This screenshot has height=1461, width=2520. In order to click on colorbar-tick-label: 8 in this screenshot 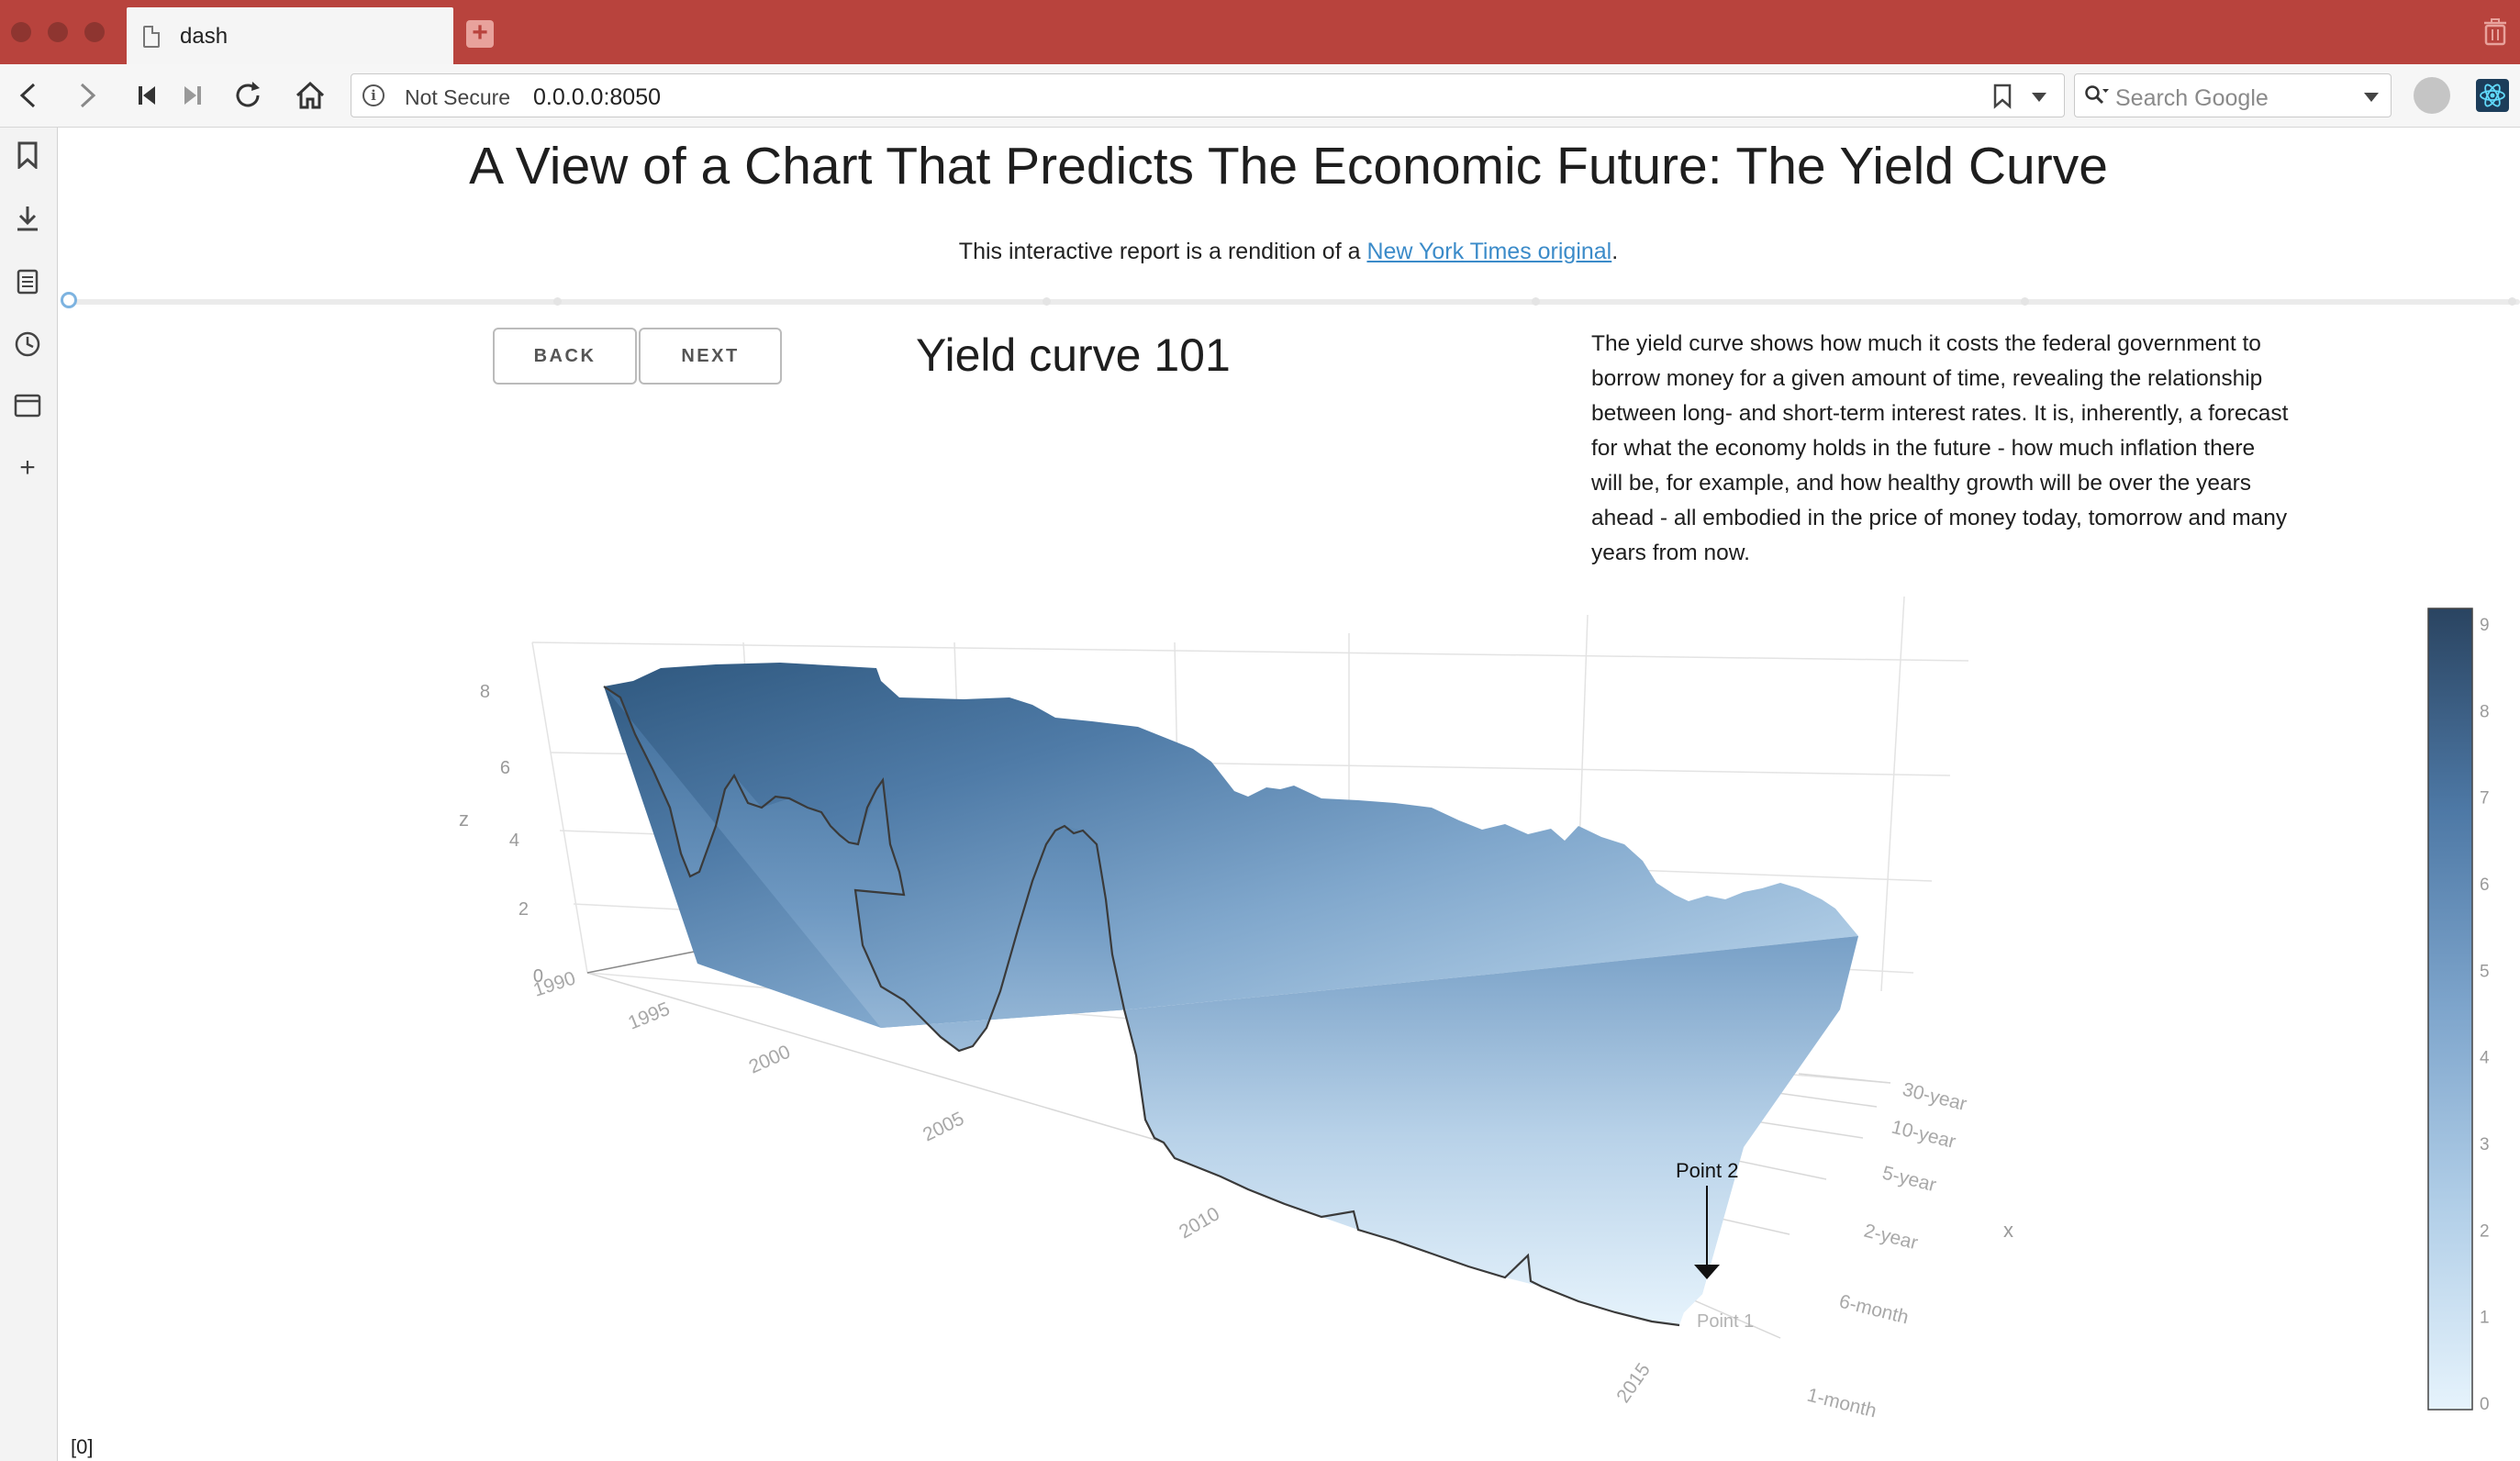, I will do `click(2485, 711)`.